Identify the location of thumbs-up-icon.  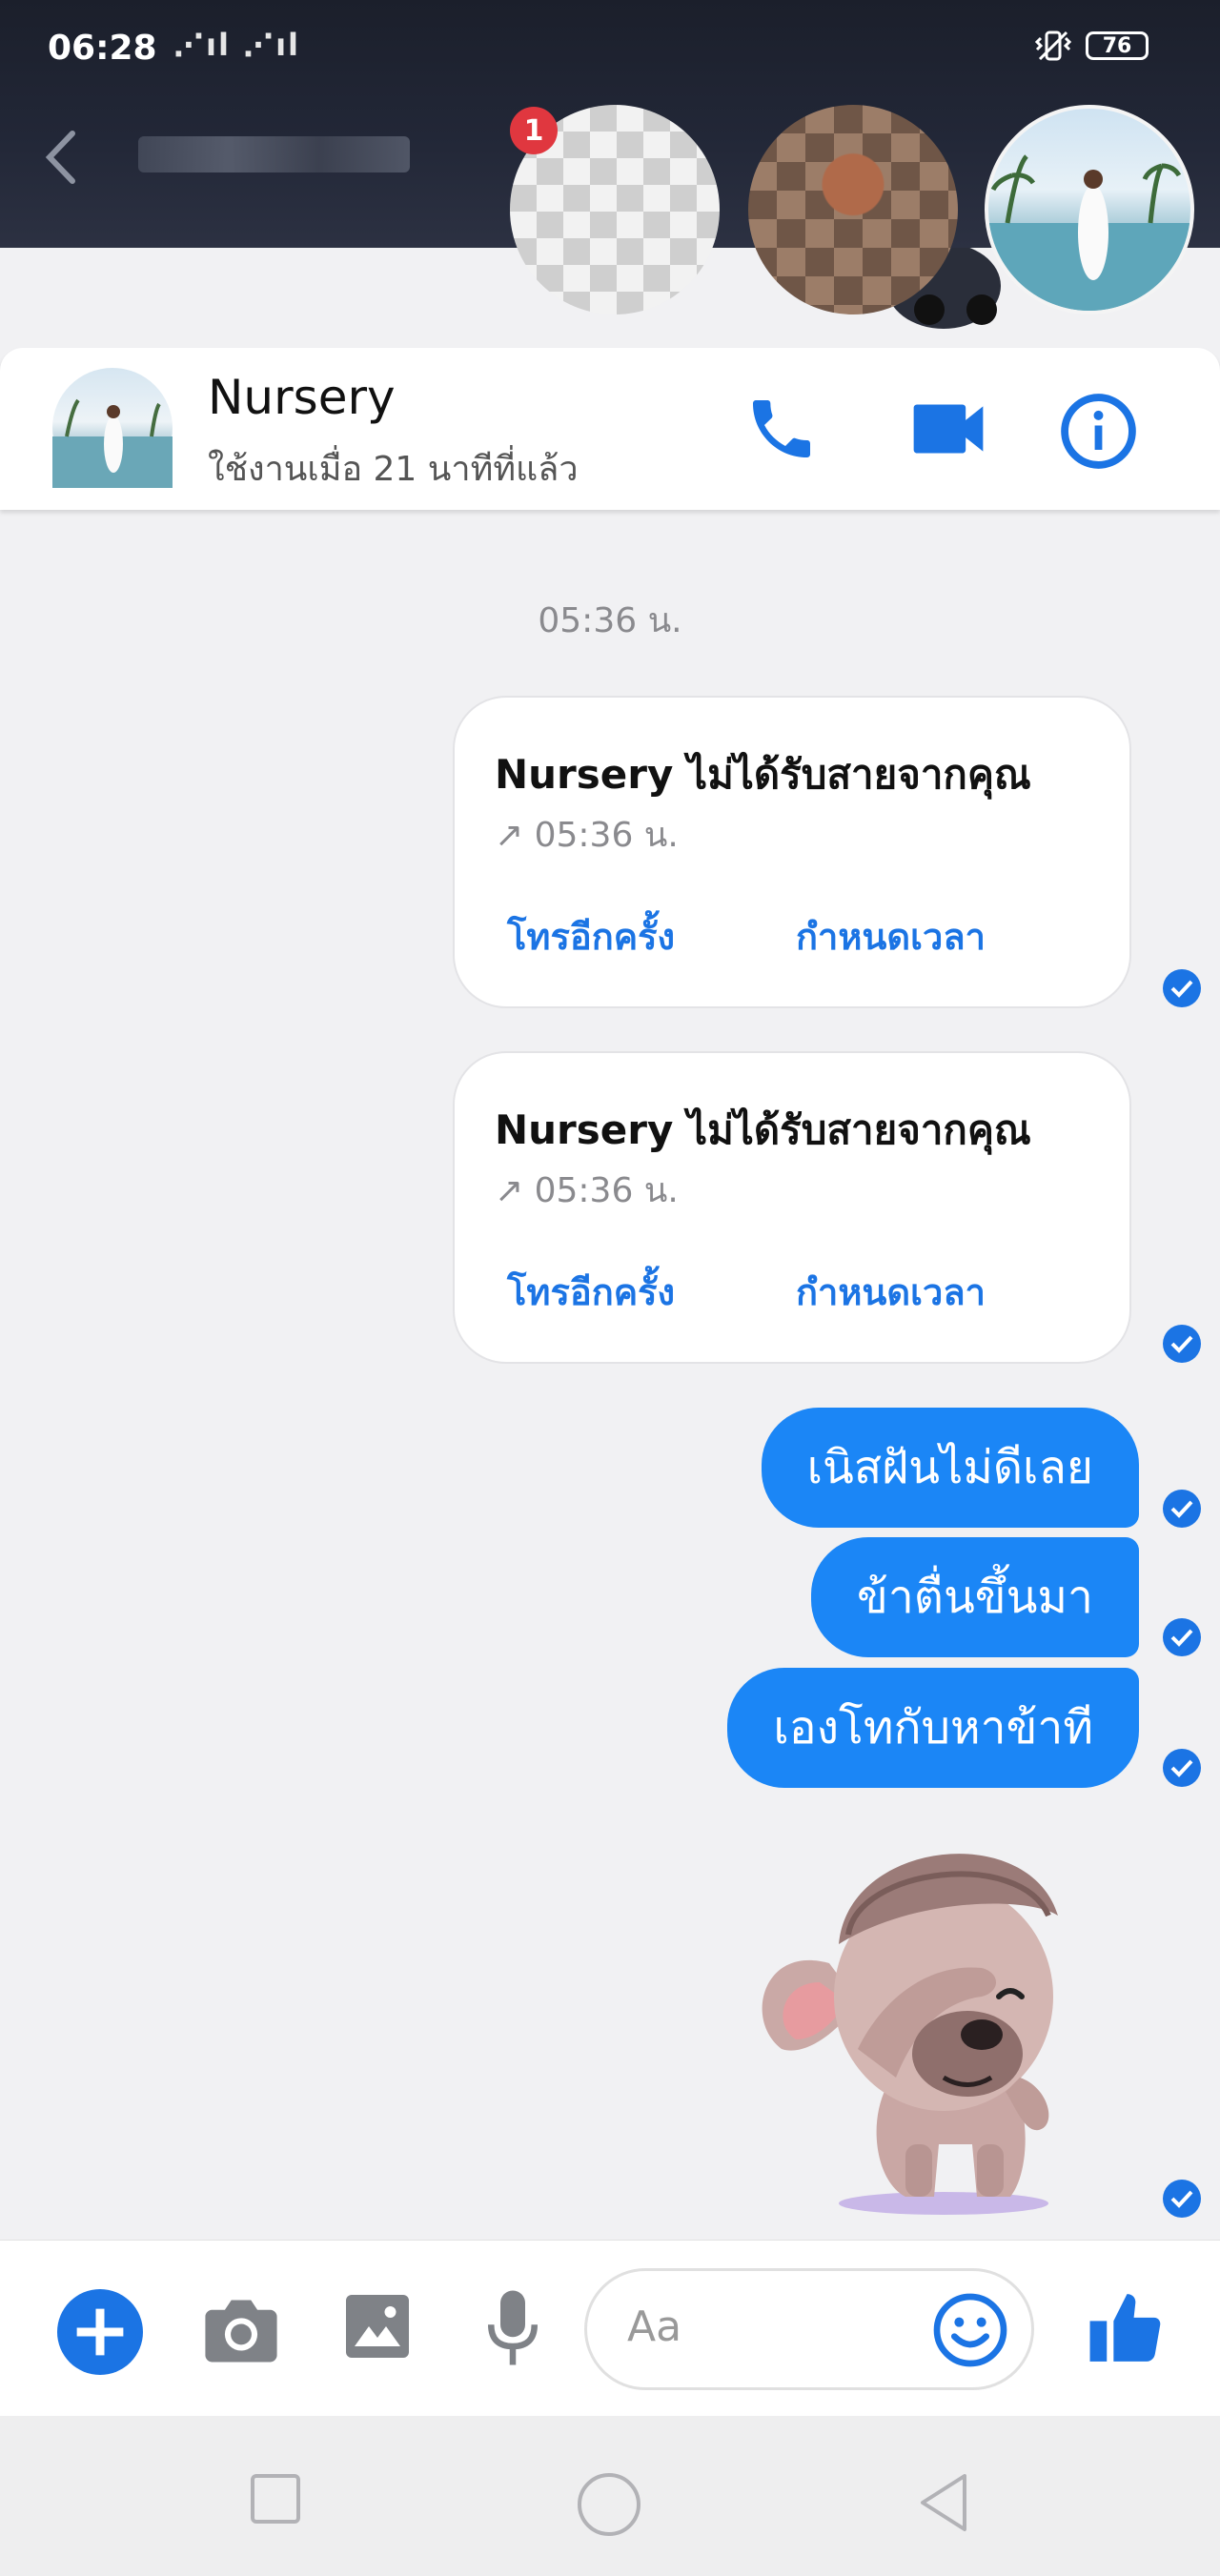
(1128, 2328).